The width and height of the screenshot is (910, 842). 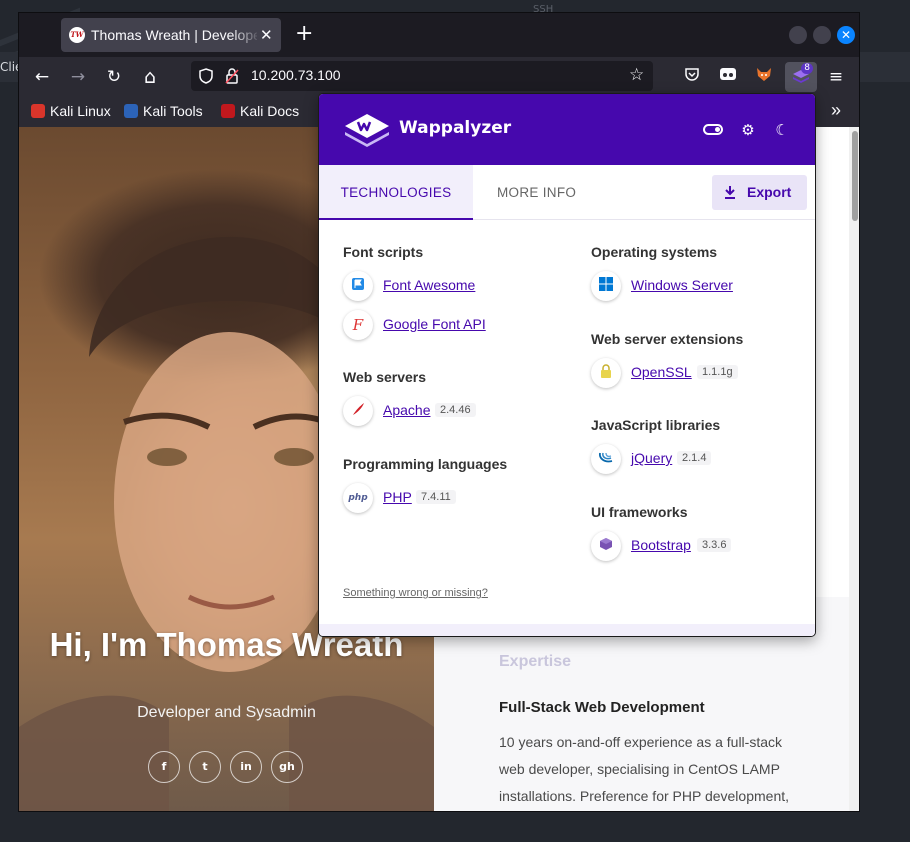 What do you see at coordinates (854, 469) in the screenshot?
I see `page-scrollbar` at bounding box center [854, 469].